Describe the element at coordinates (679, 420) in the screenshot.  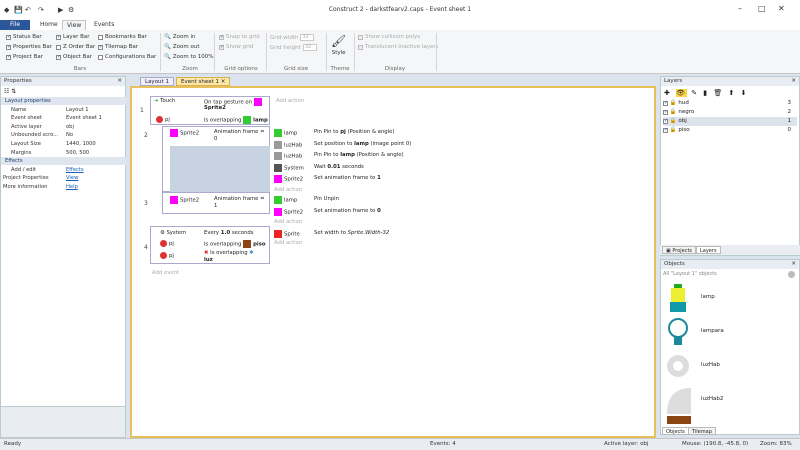
I see `tilemap-object-icon` at that location.